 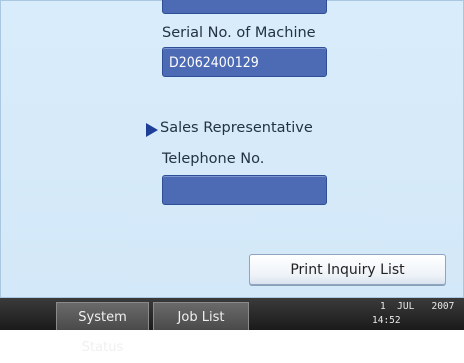 What do you see at coordinates (244, 62) in the screenshot?
I see `serial-number-field: D2062400129` at bounding box center [244, 62].